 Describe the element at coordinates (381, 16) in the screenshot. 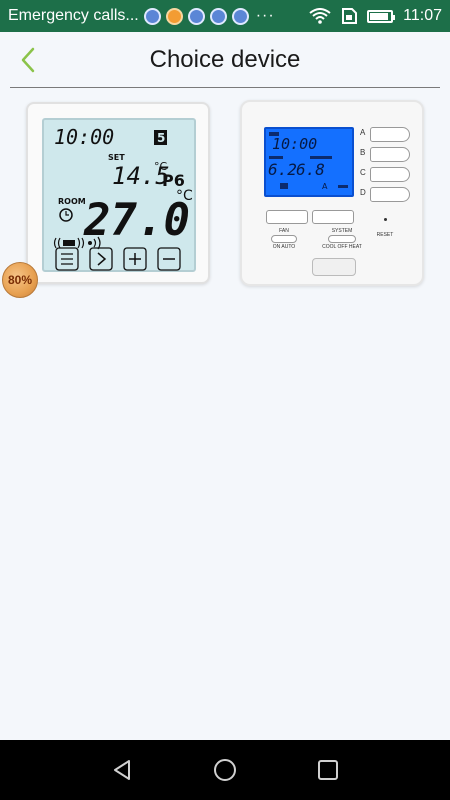

I see `battery-icon` at that location.